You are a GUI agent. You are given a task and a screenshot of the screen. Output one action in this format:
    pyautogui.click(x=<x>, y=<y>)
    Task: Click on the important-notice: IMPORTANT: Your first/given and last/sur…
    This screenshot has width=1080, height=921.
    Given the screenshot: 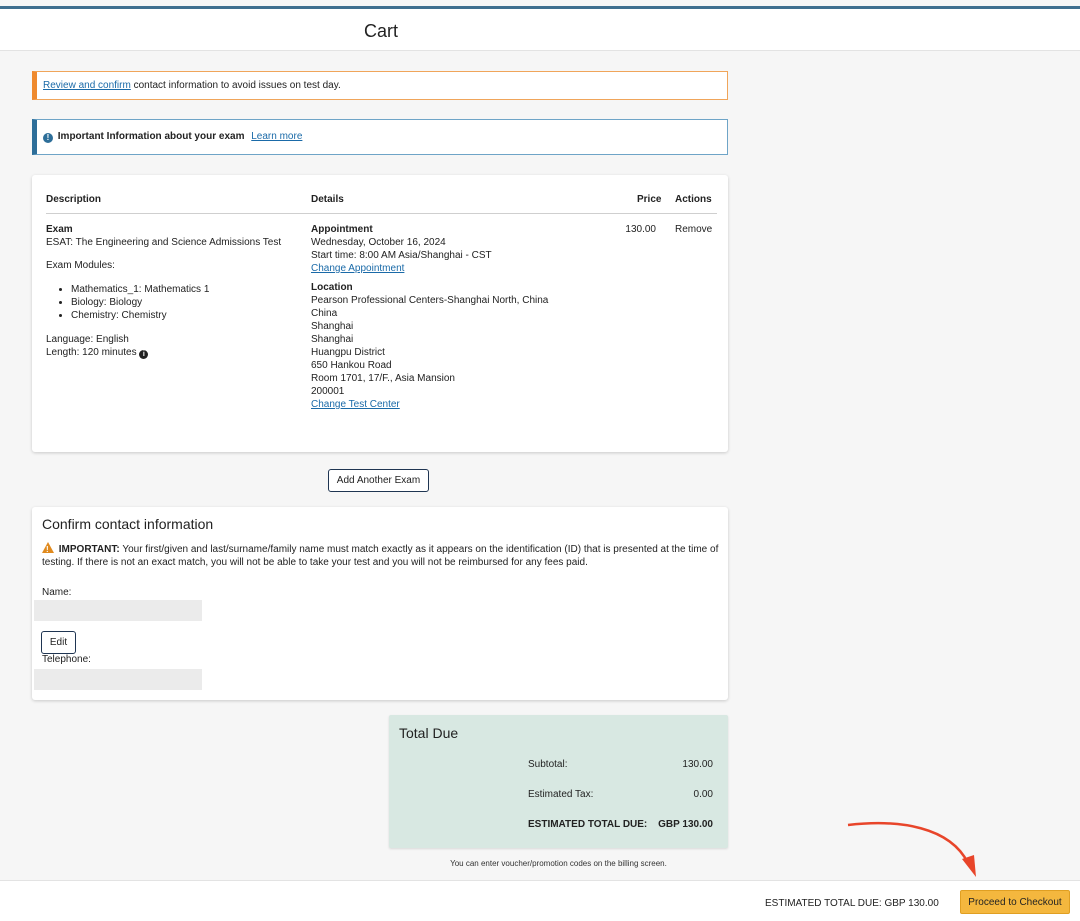 What is the action you would take?
    pyautogui.click(x=382, y=555)
    